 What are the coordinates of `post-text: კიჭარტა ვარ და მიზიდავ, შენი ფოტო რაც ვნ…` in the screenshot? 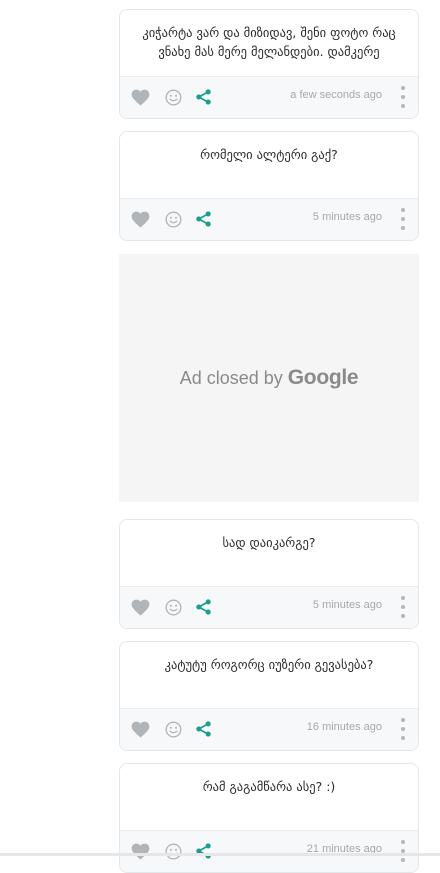 It's located at (269, 42).